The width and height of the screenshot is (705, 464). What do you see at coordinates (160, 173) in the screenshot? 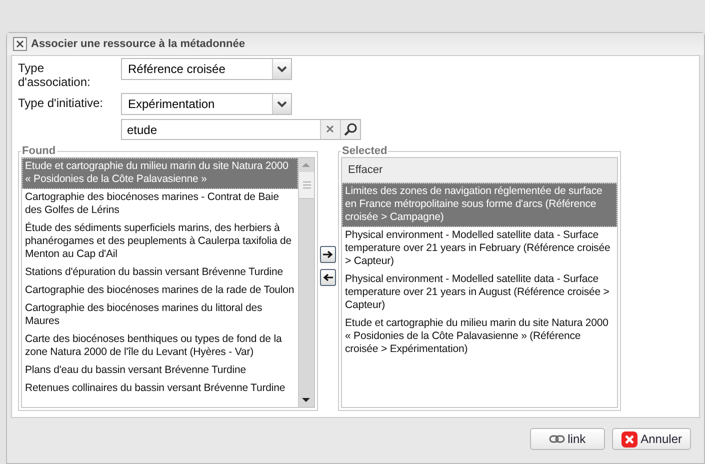
I see `list-item: Etude et cartographie du milieu marin du site Natura 2000 « Posidonies de la Côte Palavasienne »` at bounding box center [160, 173].